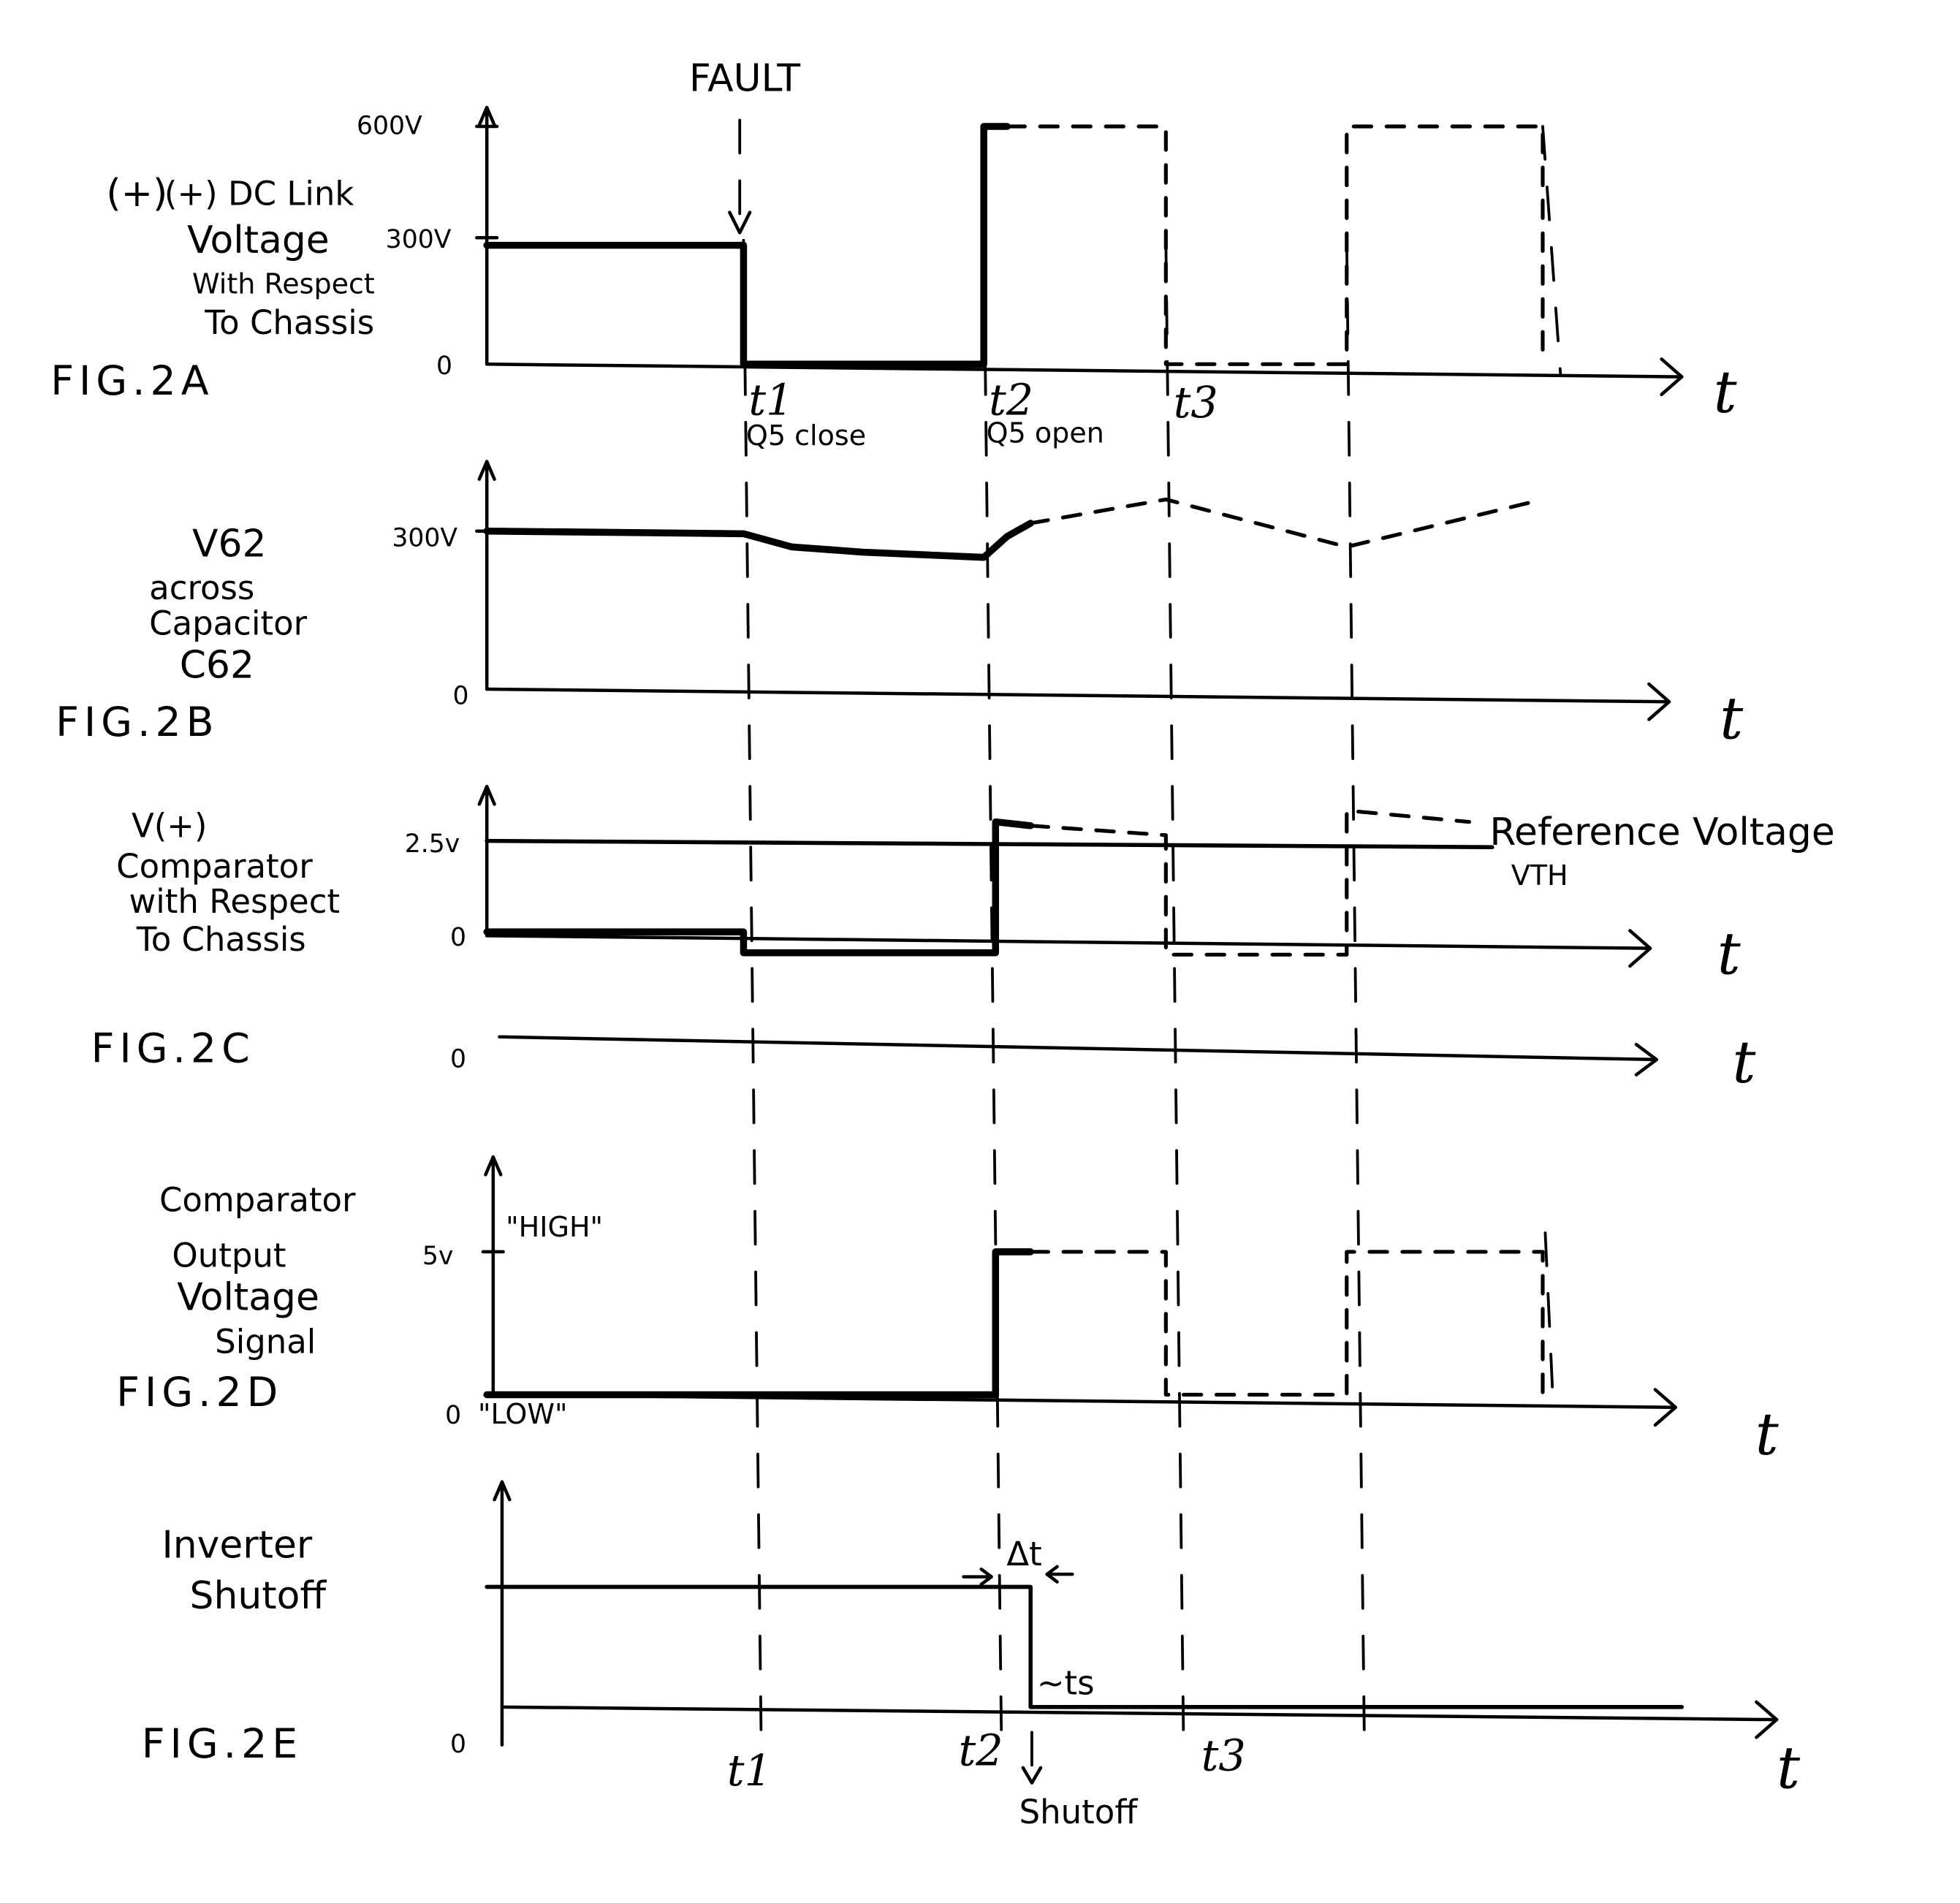  What do you see at coordinates (981, 1750) in the screenshot?
I see `fig2e-t2-label: t2` at bounding box center [981, 1750].